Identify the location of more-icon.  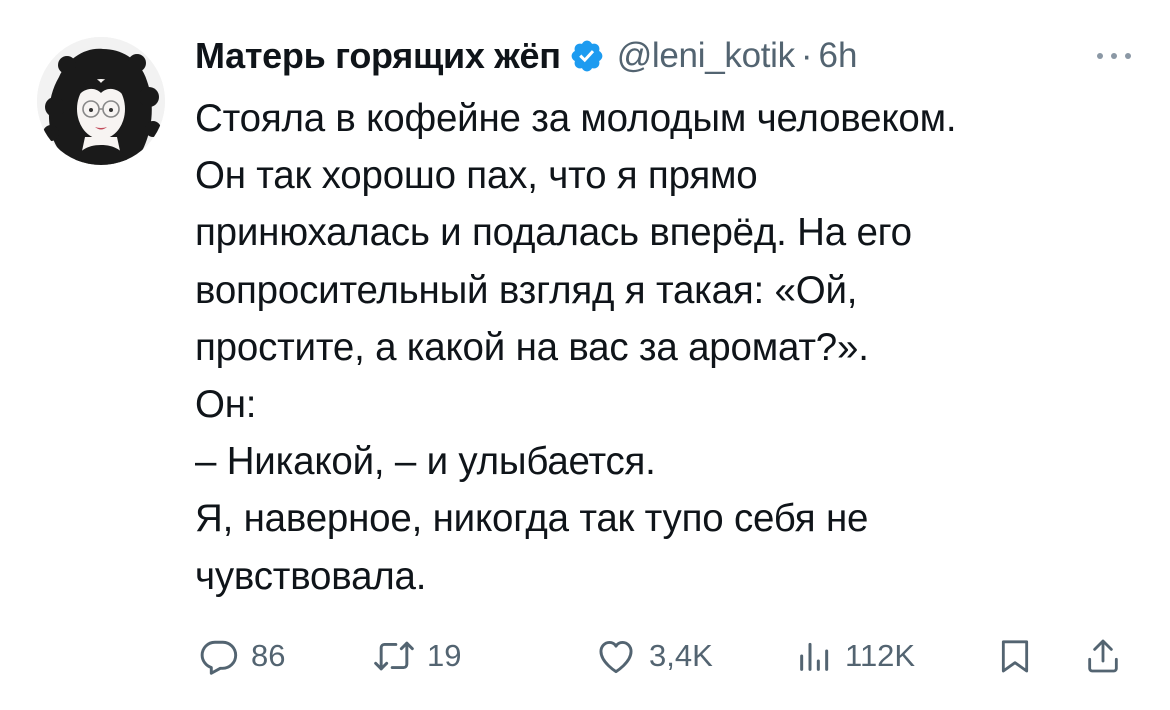
(1114, 56).